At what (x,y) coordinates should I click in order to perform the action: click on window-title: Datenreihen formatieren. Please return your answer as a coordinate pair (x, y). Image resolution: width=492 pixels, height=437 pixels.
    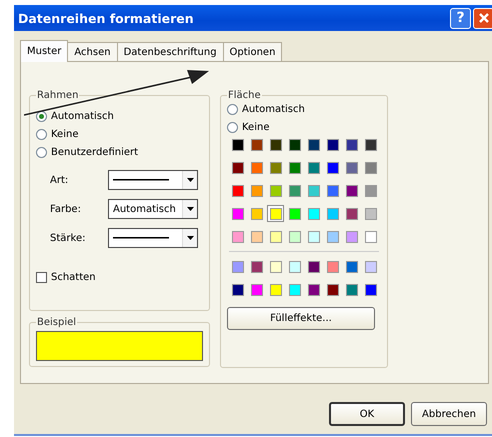
    Looking at the image, I should click on (106, 18).